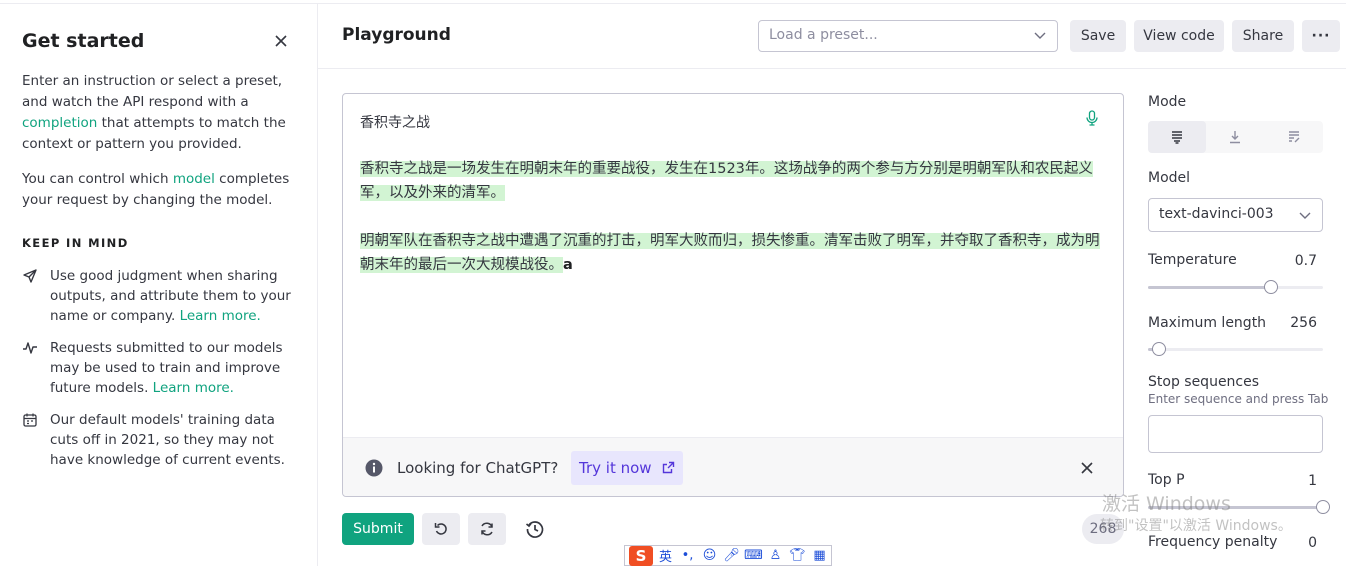  What do you see at coordinates (1238, 399) in the screenshot?
I see `stop-sequences-hint: Enter sequence and press Tab` at bounding box center [1238, 399].